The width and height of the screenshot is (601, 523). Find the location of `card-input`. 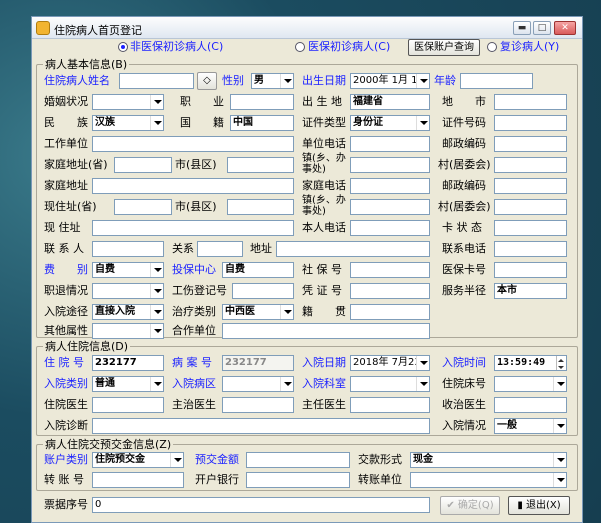

card-input is located at coordinates (530, 270).